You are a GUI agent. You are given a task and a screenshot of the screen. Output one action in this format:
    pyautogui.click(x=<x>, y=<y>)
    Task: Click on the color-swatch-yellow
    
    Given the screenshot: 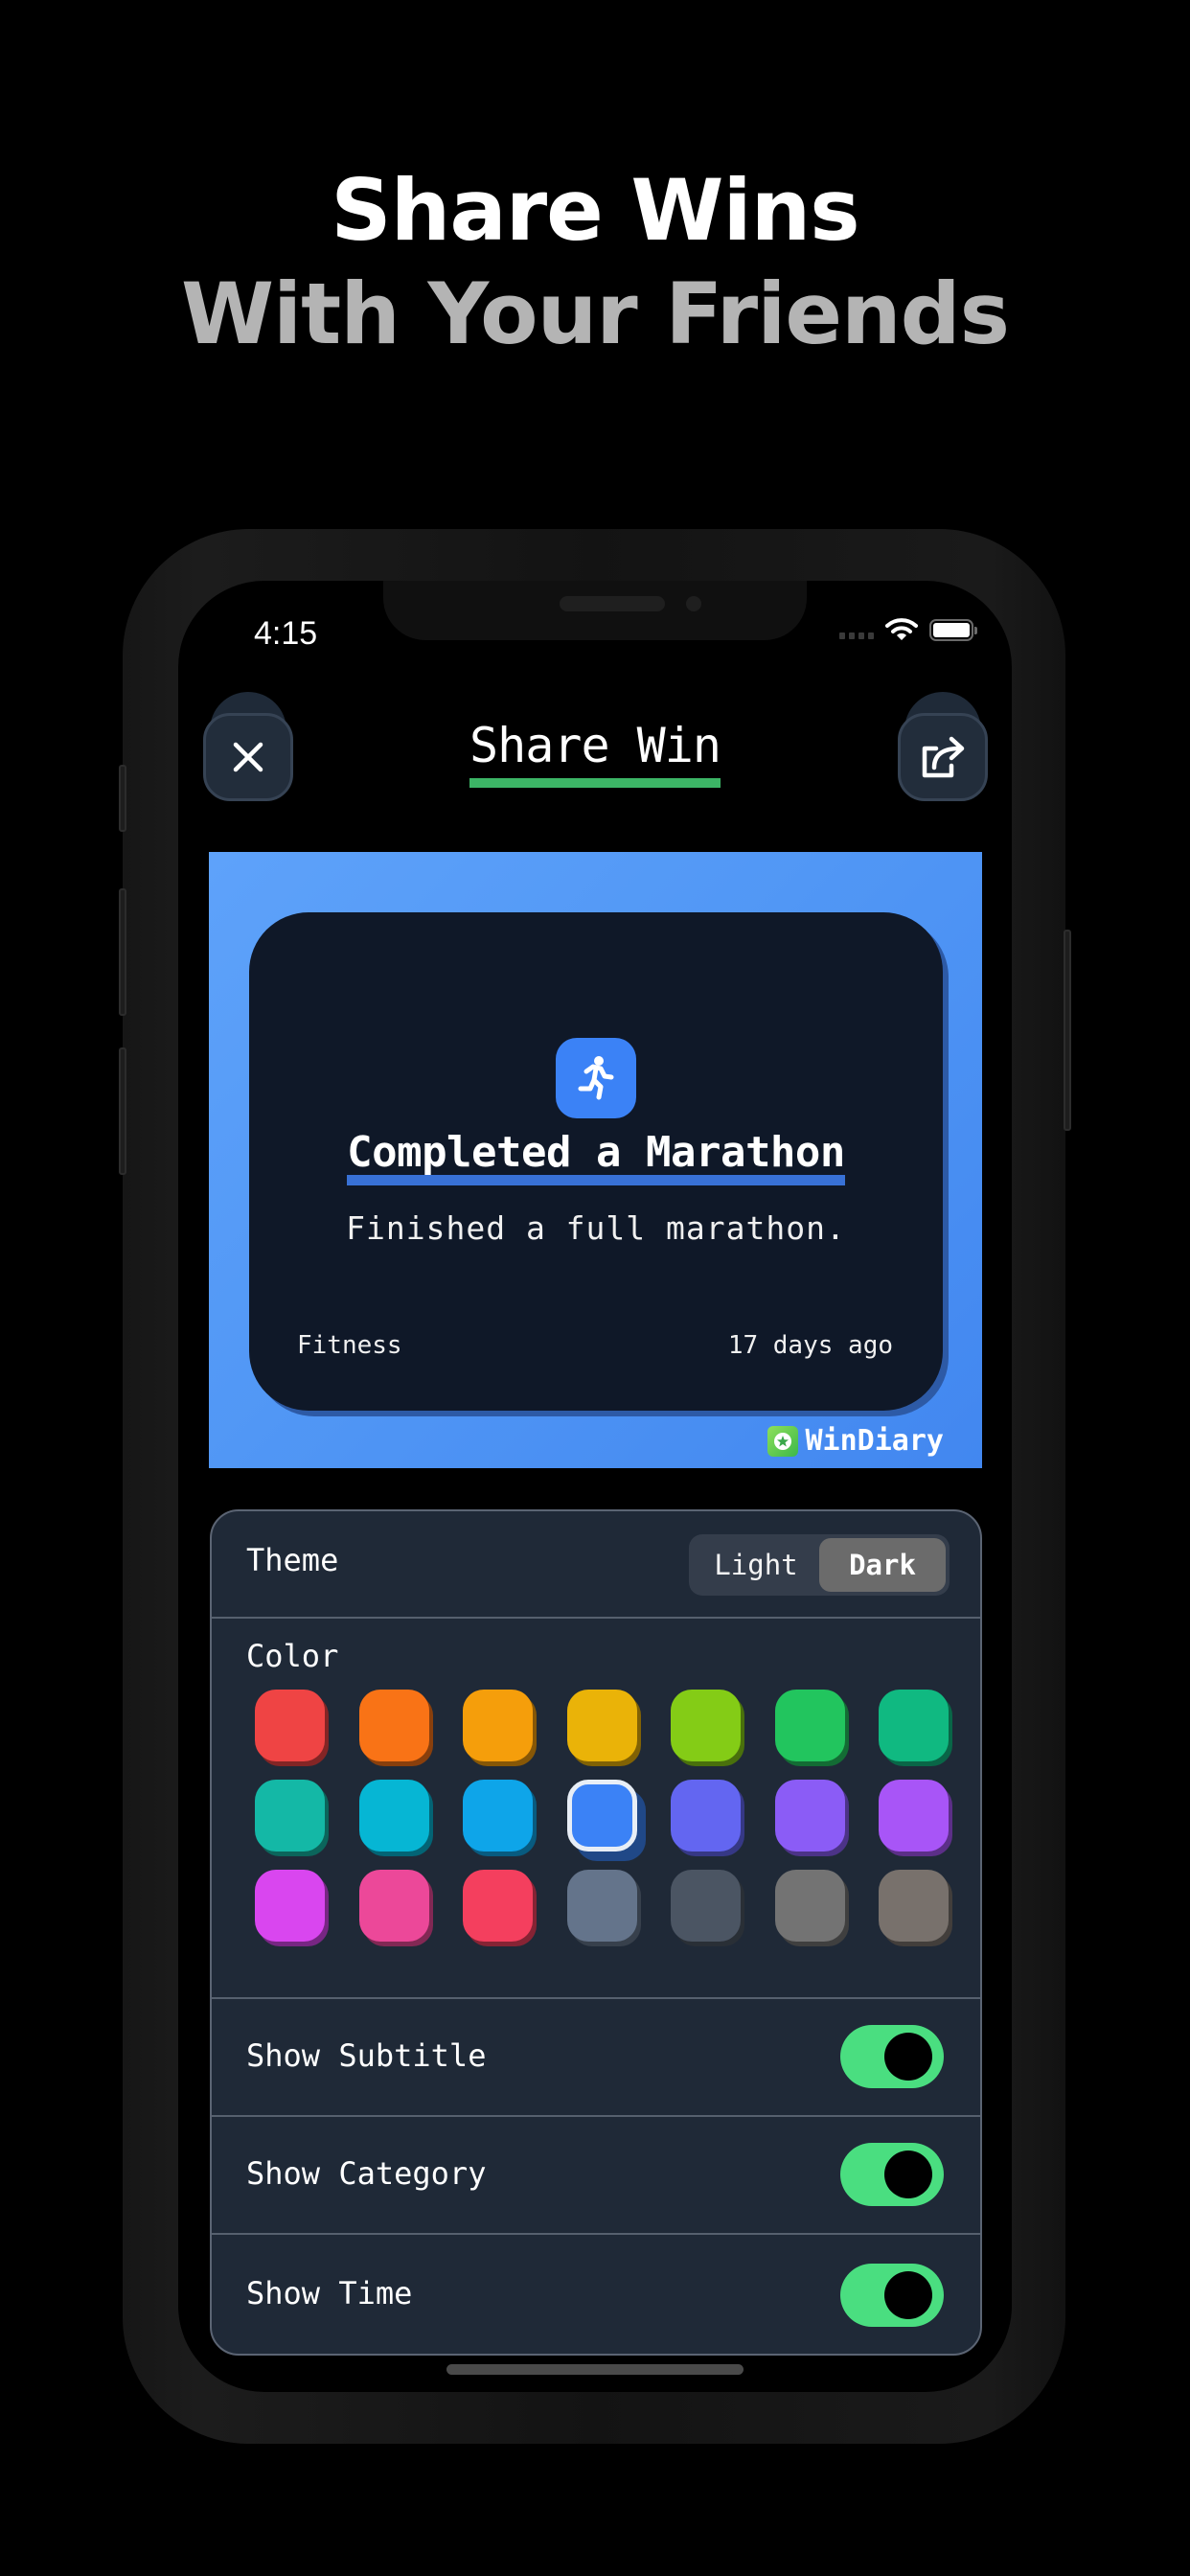 What is the action you would take?
    pyautogui.click(x=602, y=1725)
    